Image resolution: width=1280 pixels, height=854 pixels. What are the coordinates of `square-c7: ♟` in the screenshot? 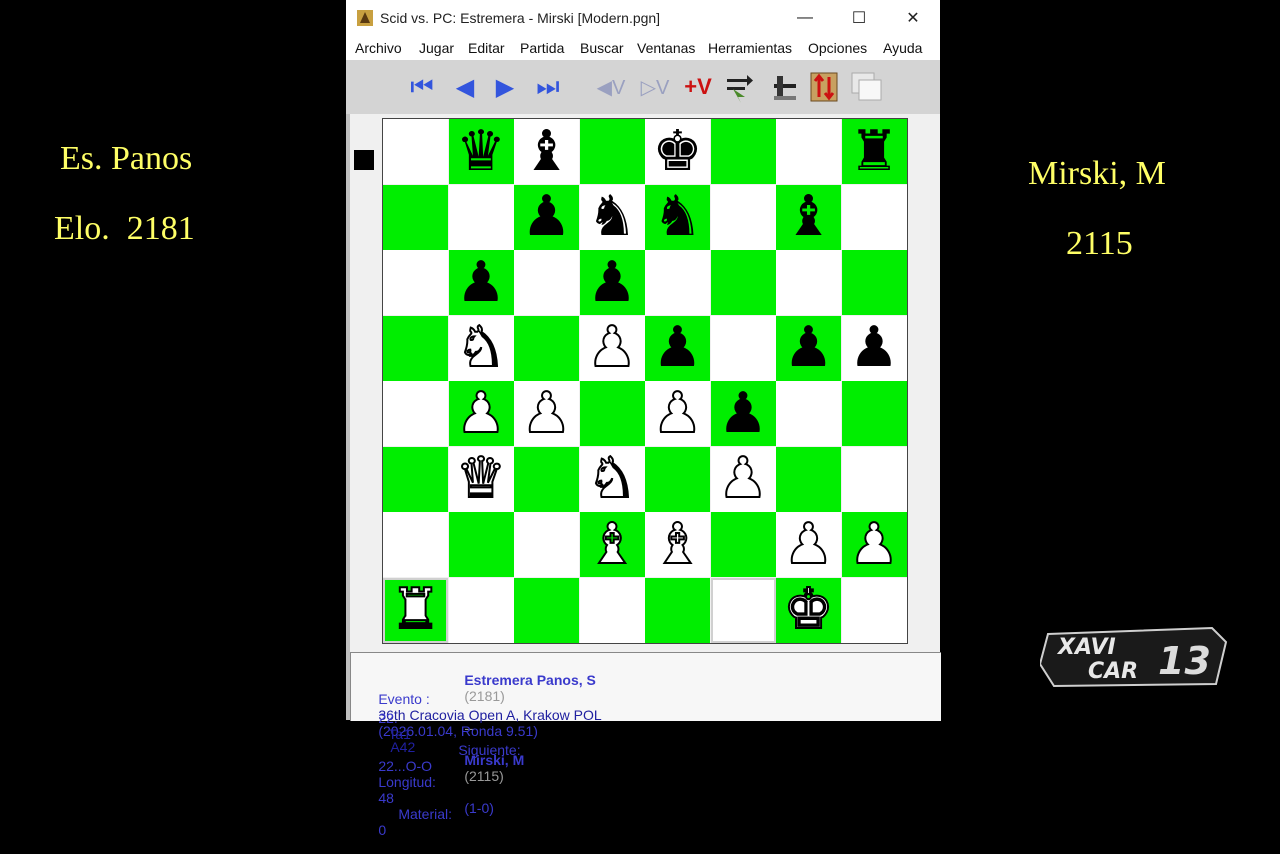 It's located at (546, 217).